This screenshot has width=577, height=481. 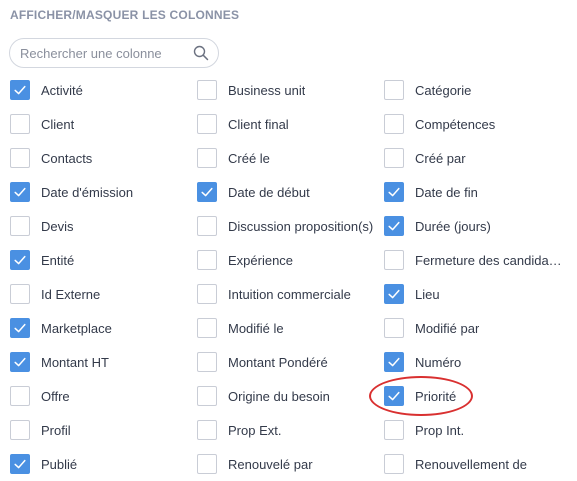 I want to click on column-option-renouvele-par: Renouvelé par, so click(x=255, y=464).